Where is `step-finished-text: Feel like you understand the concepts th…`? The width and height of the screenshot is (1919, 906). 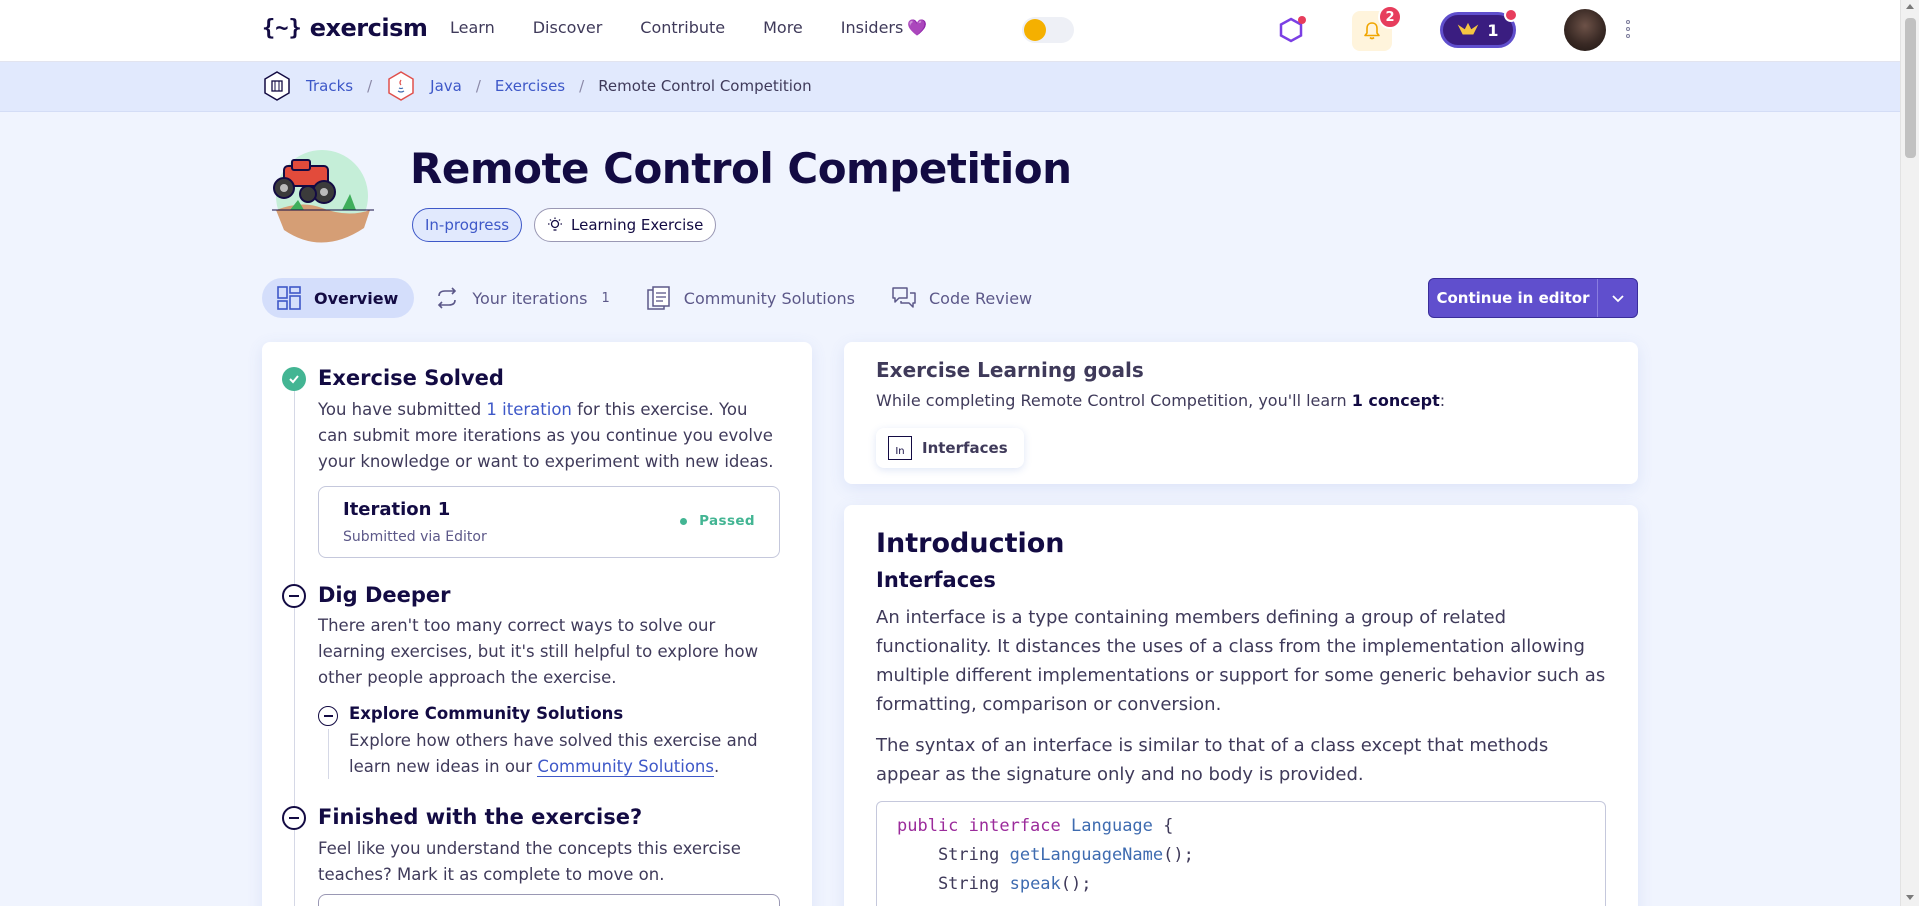
step-finished-text: Feel like you understand the concepts th… is located at coordinates (529, 861).